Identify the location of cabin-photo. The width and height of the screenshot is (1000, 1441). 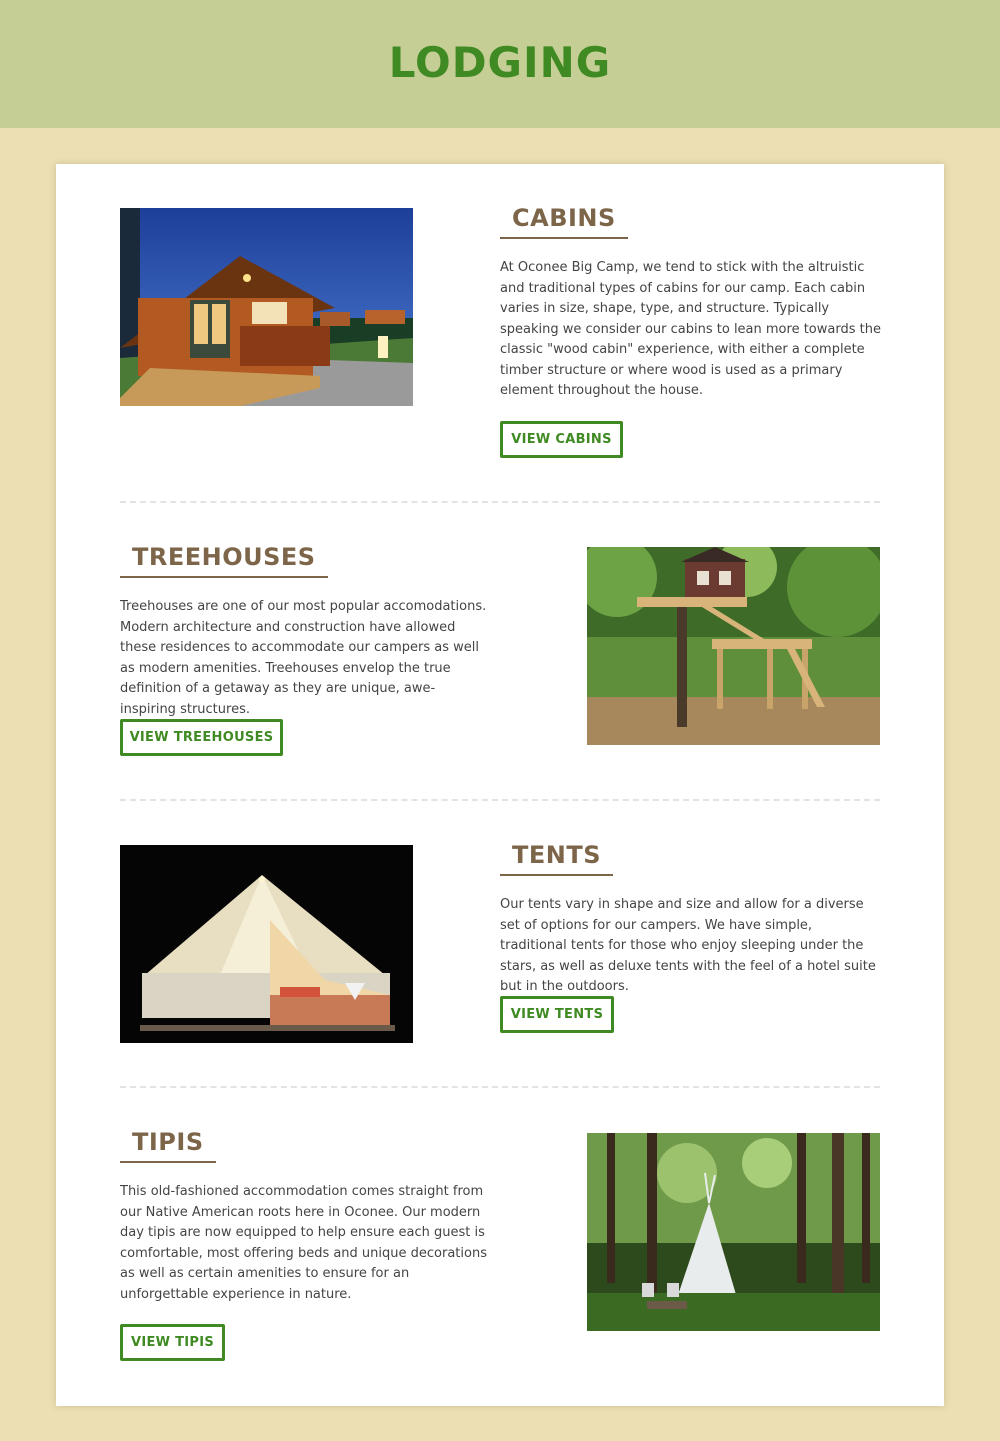
(266, 307).